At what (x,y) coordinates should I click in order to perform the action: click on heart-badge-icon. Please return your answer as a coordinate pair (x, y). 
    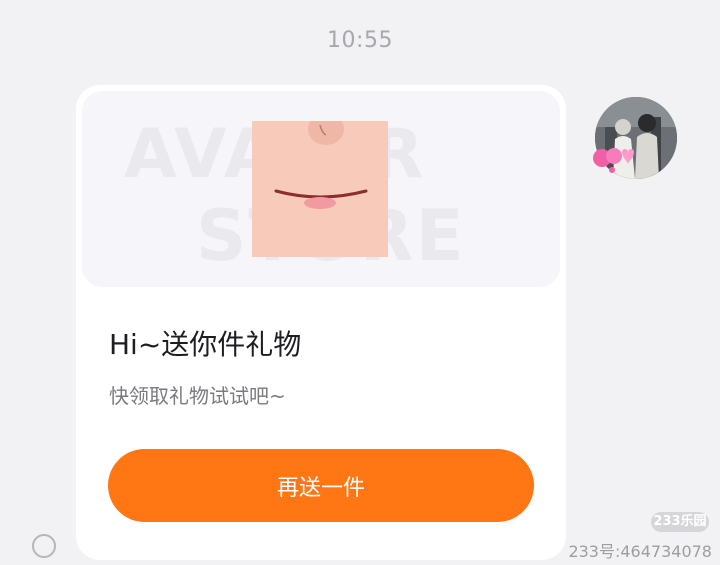
    Looking at the image, I should click on (613, 160).